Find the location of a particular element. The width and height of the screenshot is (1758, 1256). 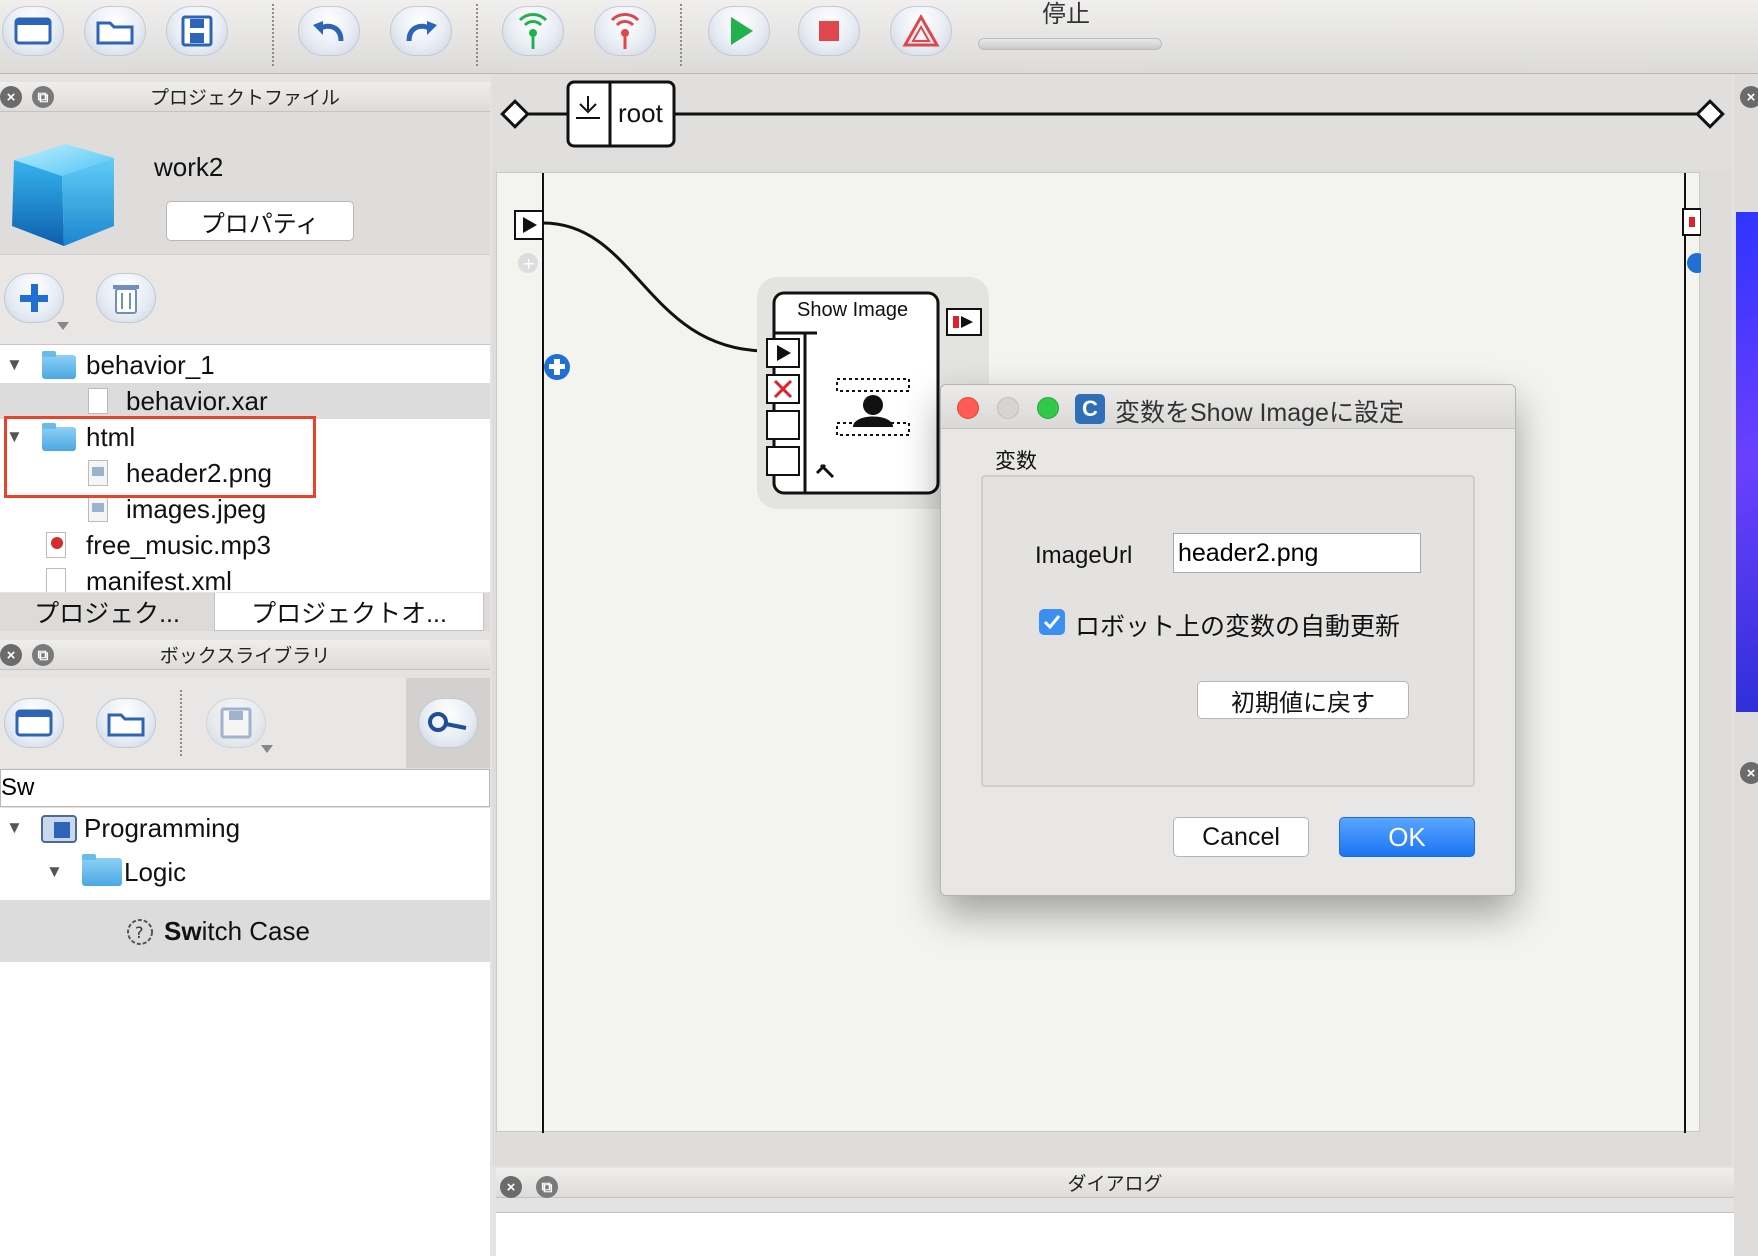

app-icon: C is located at coordinates (1090, 409).